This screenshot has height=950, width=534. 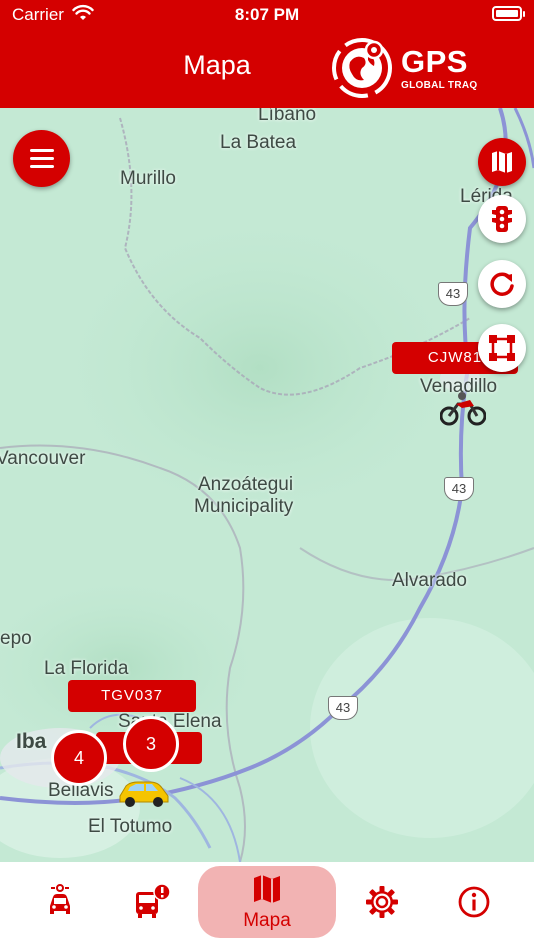 I want to click on vehicle-plate-label: TGV037, so click(x=132, y=696).